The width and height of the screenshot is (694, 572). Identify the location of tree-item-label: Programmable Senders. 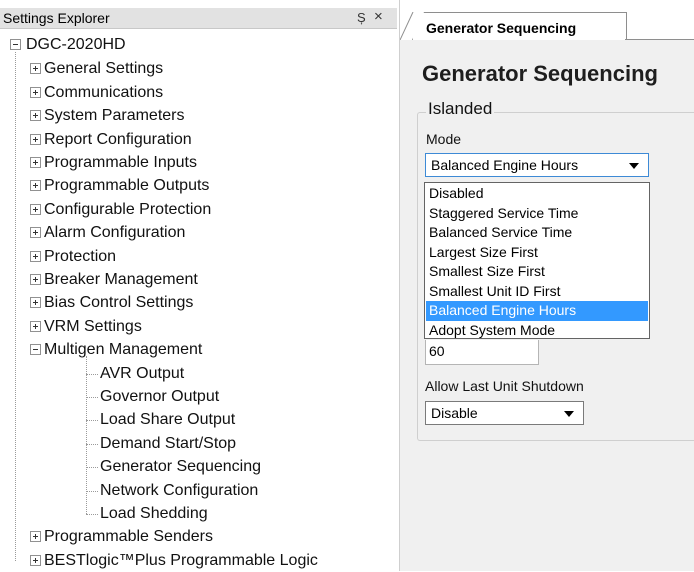
(128, 537).